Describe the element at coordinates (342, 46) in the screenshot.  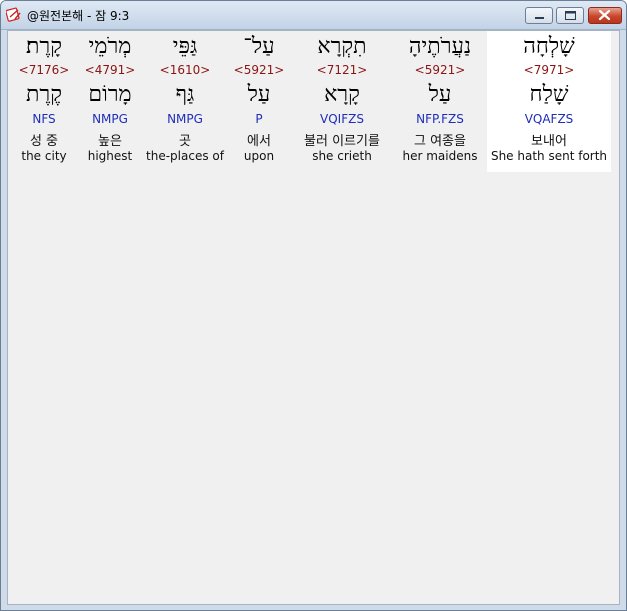
I see `hebrew-word: תִקְרָא` at that location.